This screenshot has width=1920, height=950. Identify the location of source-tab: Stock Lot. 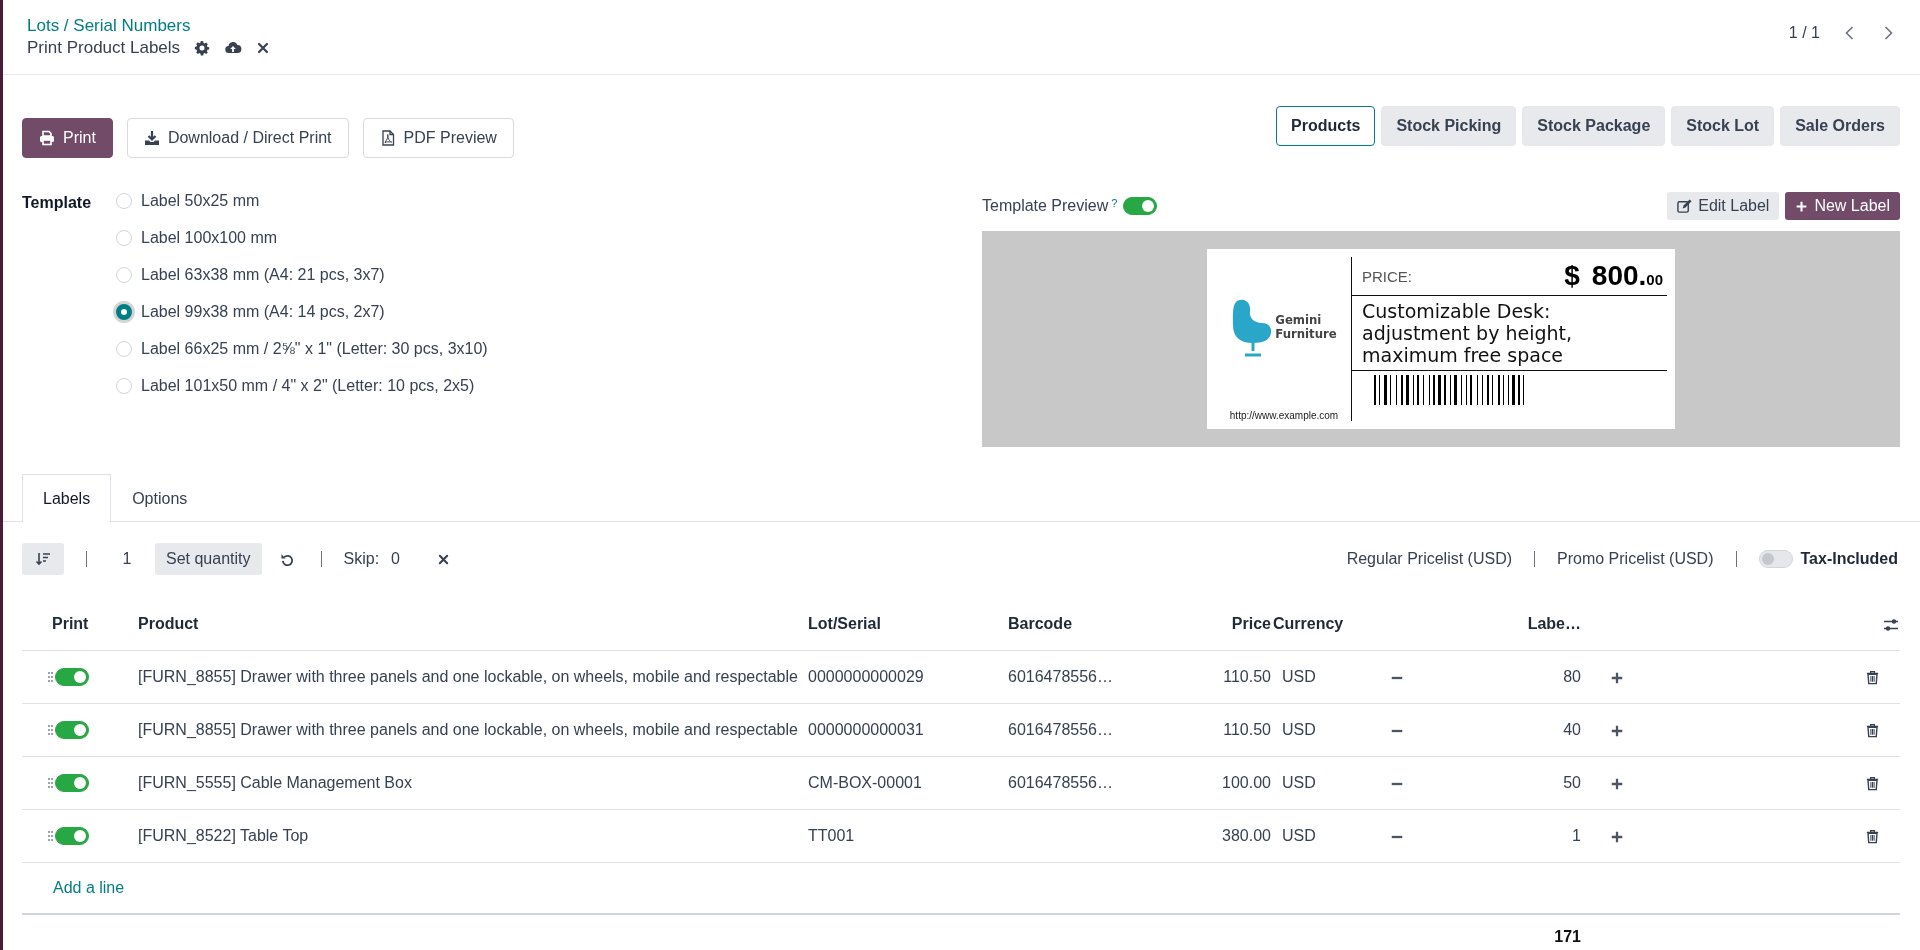
(1723, 126).